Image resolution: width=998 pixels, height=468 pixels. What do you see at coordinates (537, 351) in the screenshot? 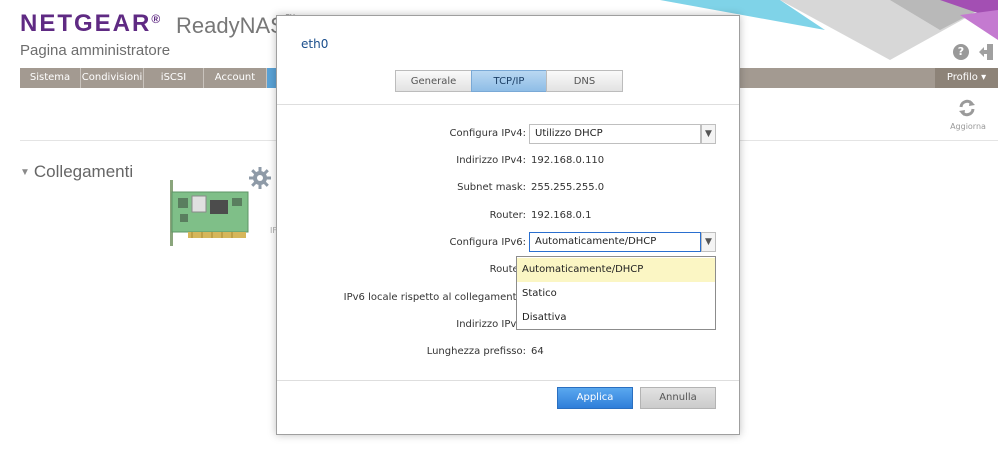
I see `prefix-length-value: 64` at bounding box center [537, 351].